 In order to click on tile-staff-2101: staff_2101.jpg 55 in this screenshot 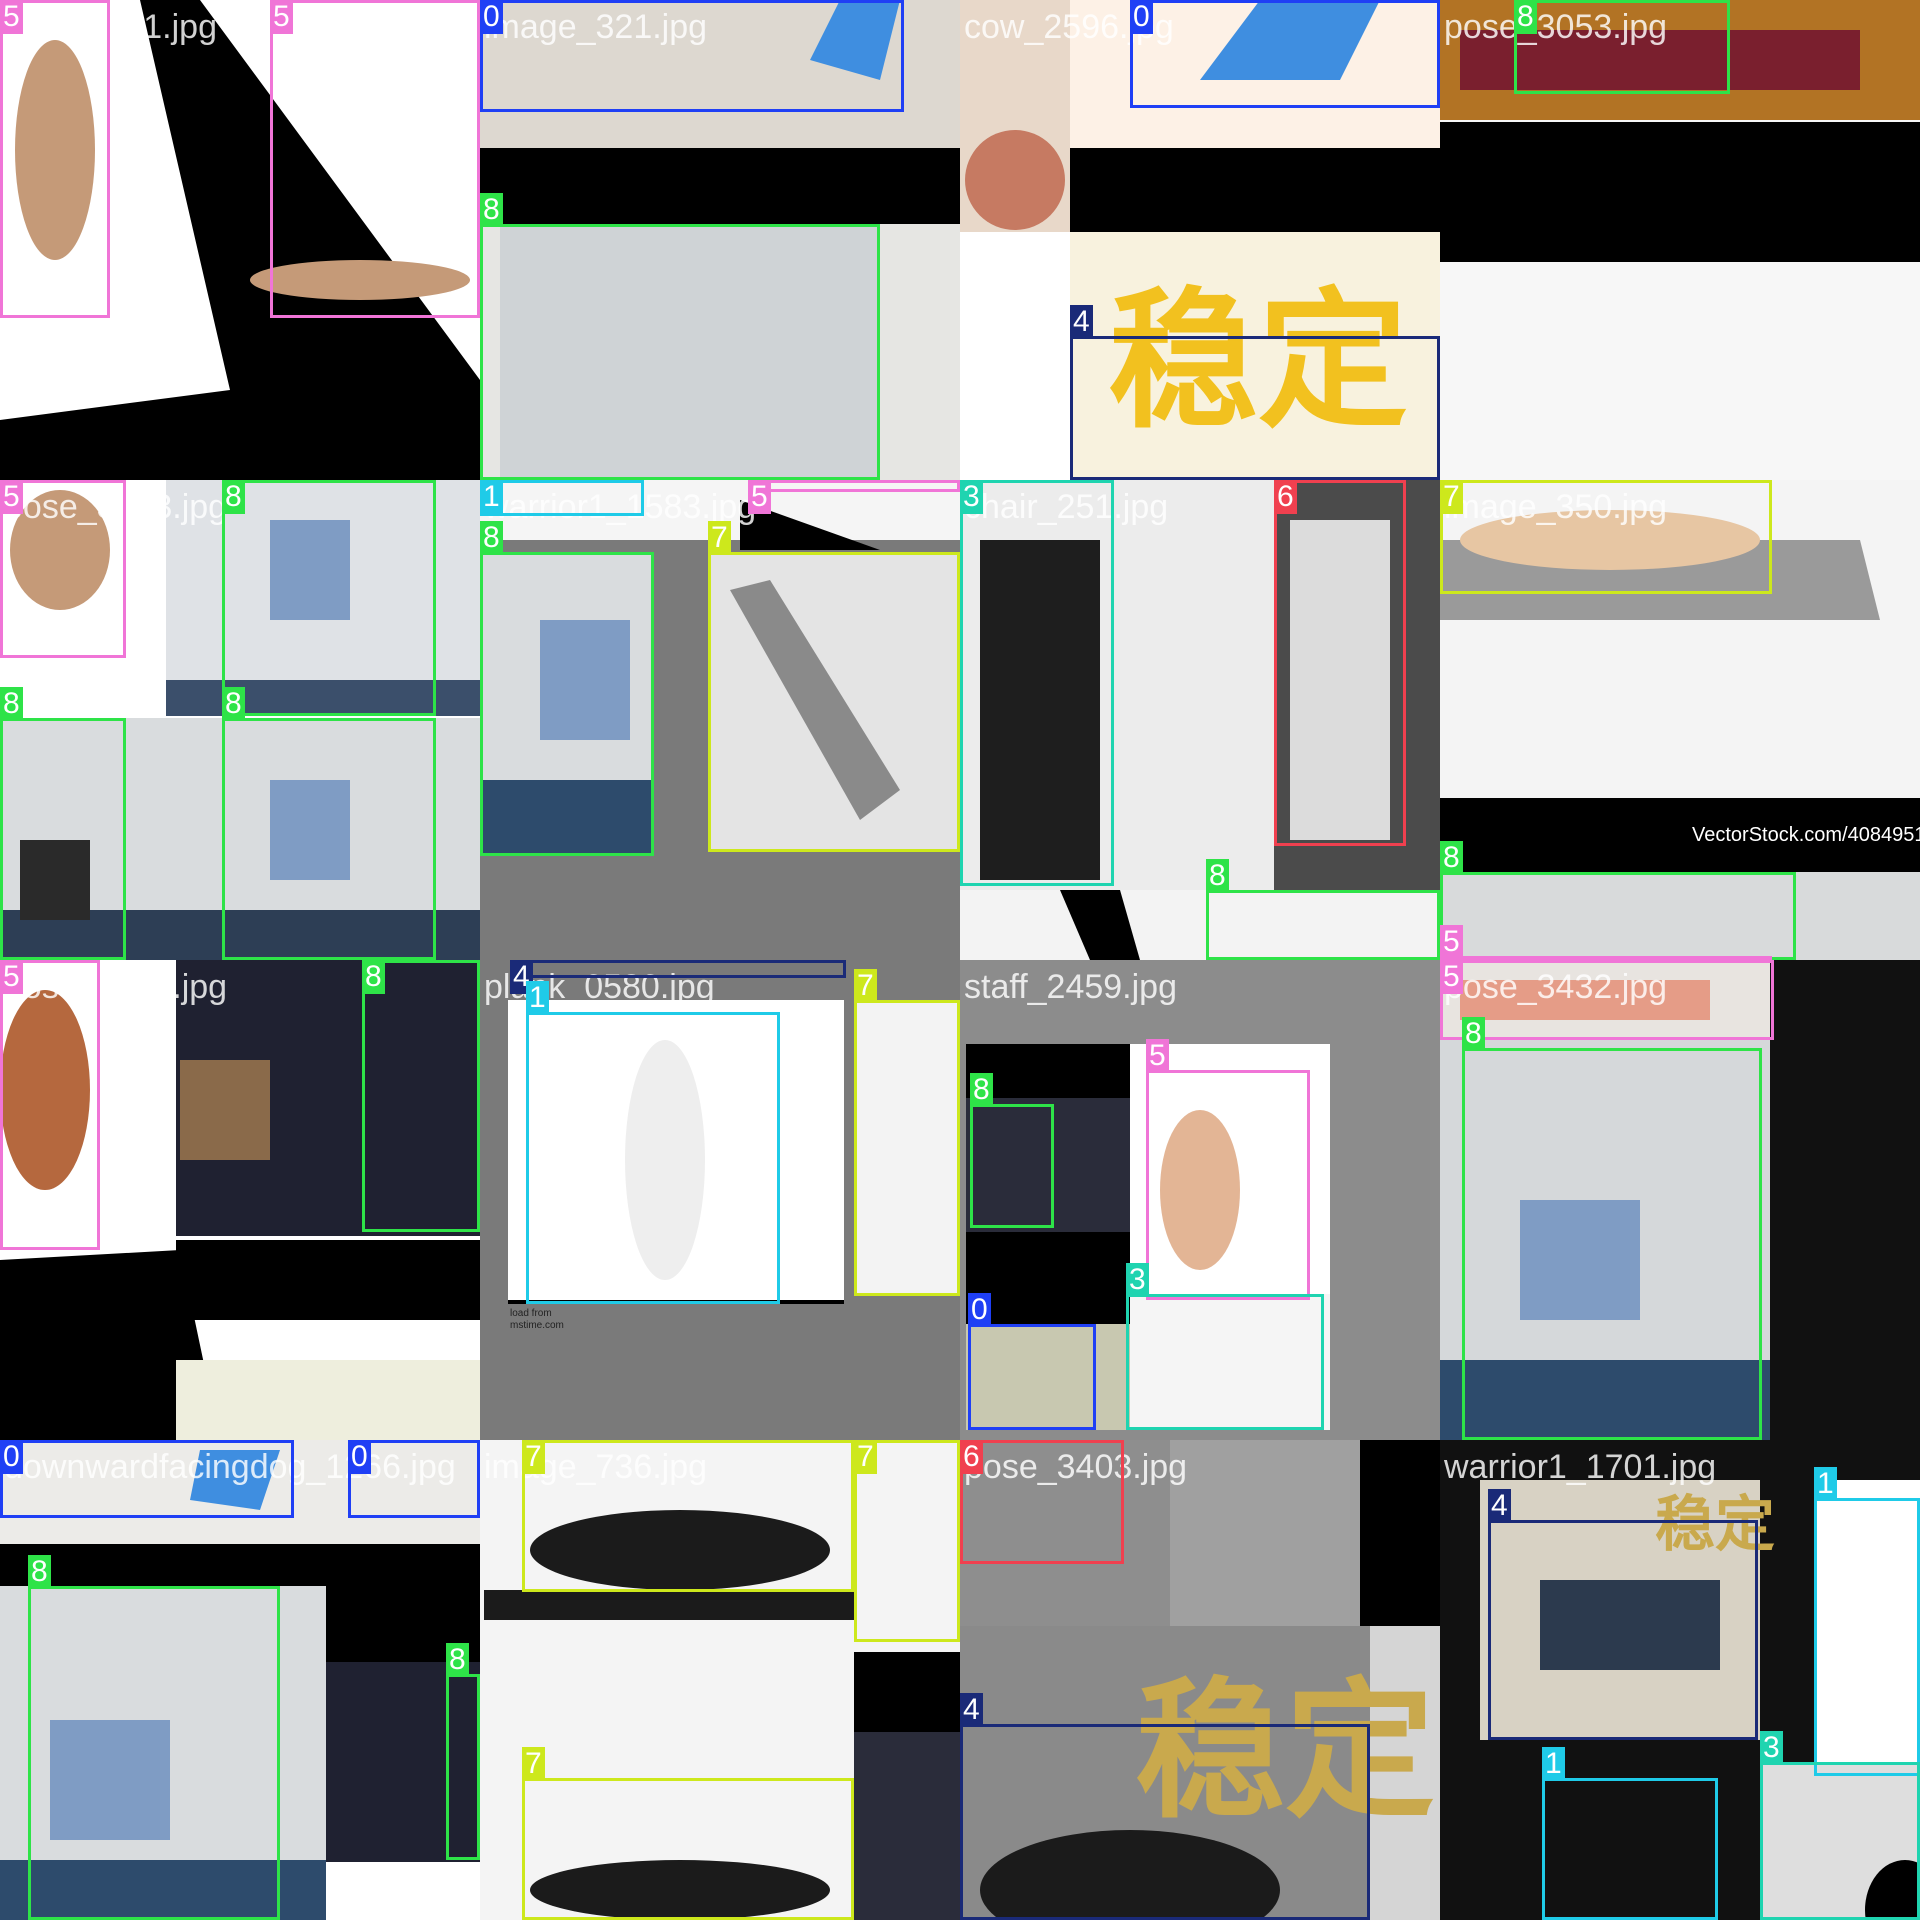, I will do `click(240, 240)`.